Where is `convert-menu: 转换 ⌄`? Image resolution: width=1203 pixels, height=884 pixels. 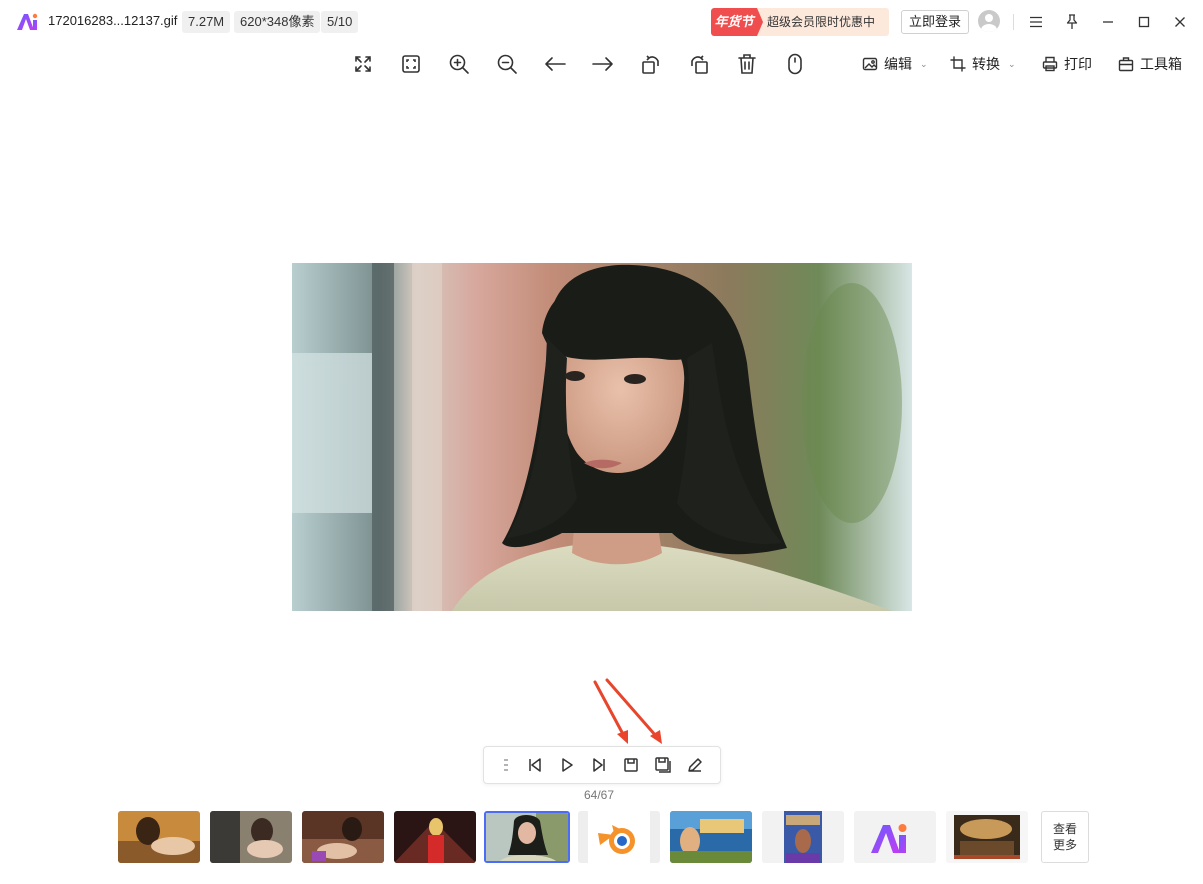 convert-menu: 转换 ⌄ is located at coordinates (983, 64).